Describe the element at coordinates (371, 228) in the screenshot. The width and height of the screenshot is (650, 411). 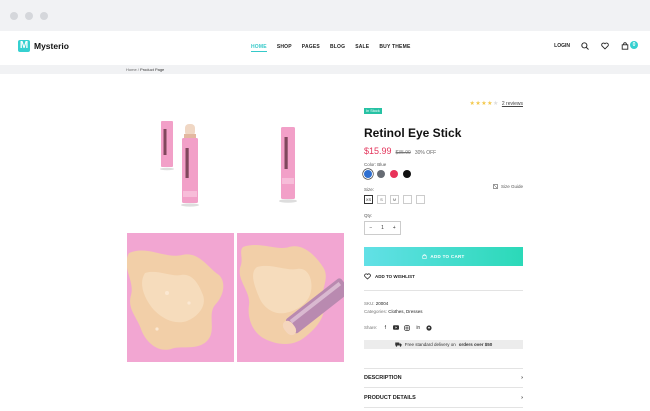
I see `qty-decrease-button: −` at that location.